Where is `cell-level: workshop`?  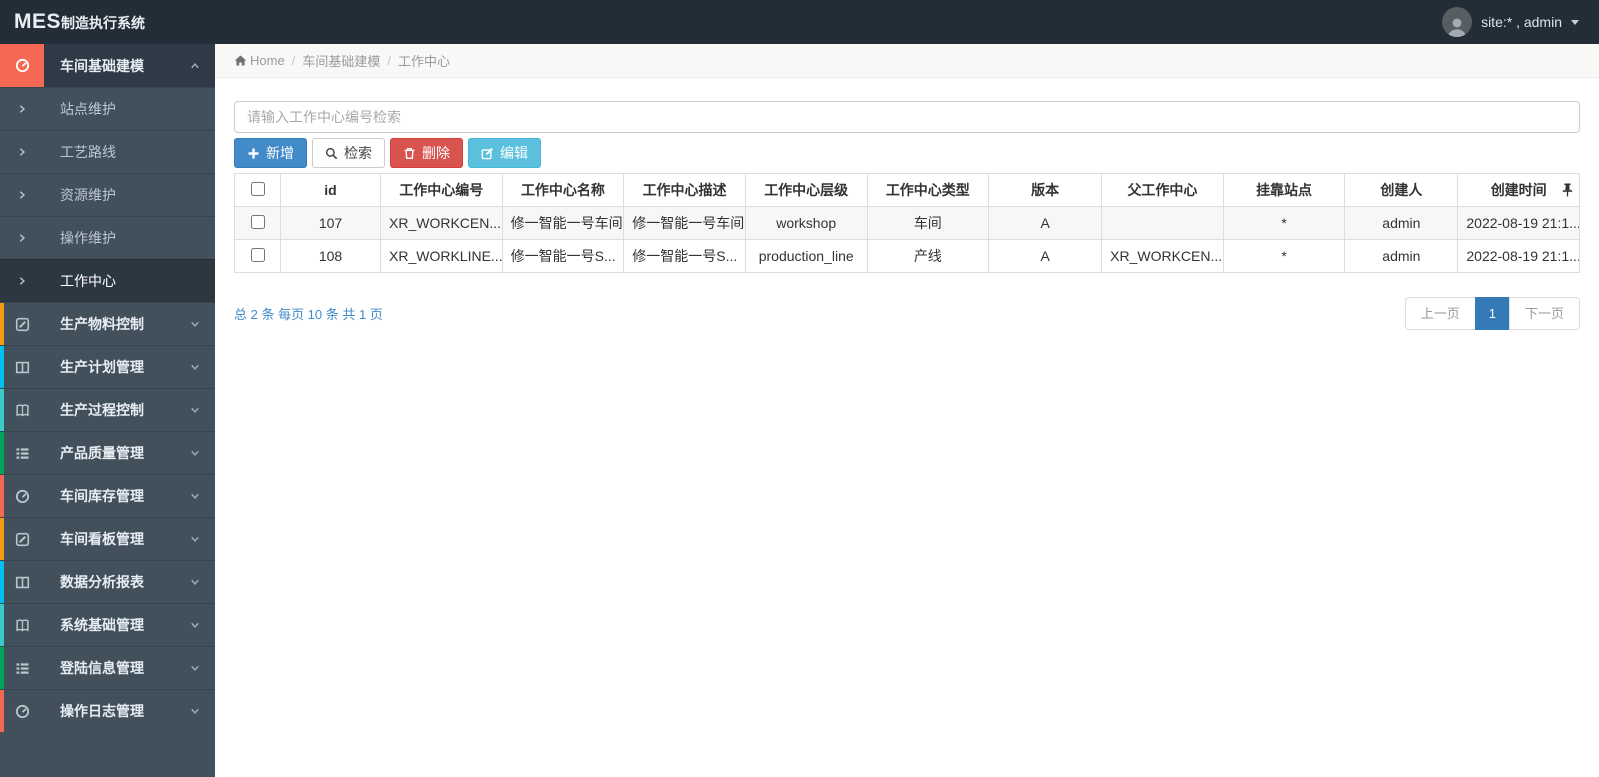 cell-level: workshop is located at coordinates (806, 223).